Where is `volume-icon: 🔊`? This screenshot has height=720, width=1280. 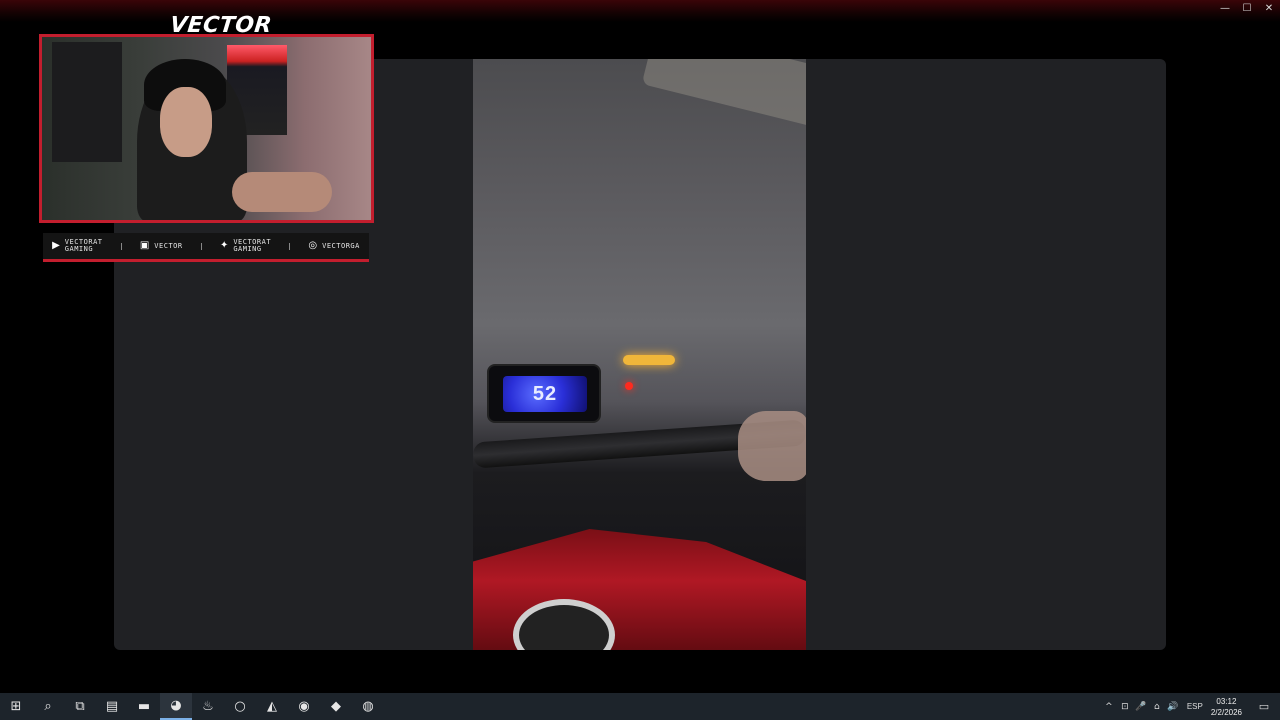
volume-icon: 🔊 is located at coordinates (1173, 707).